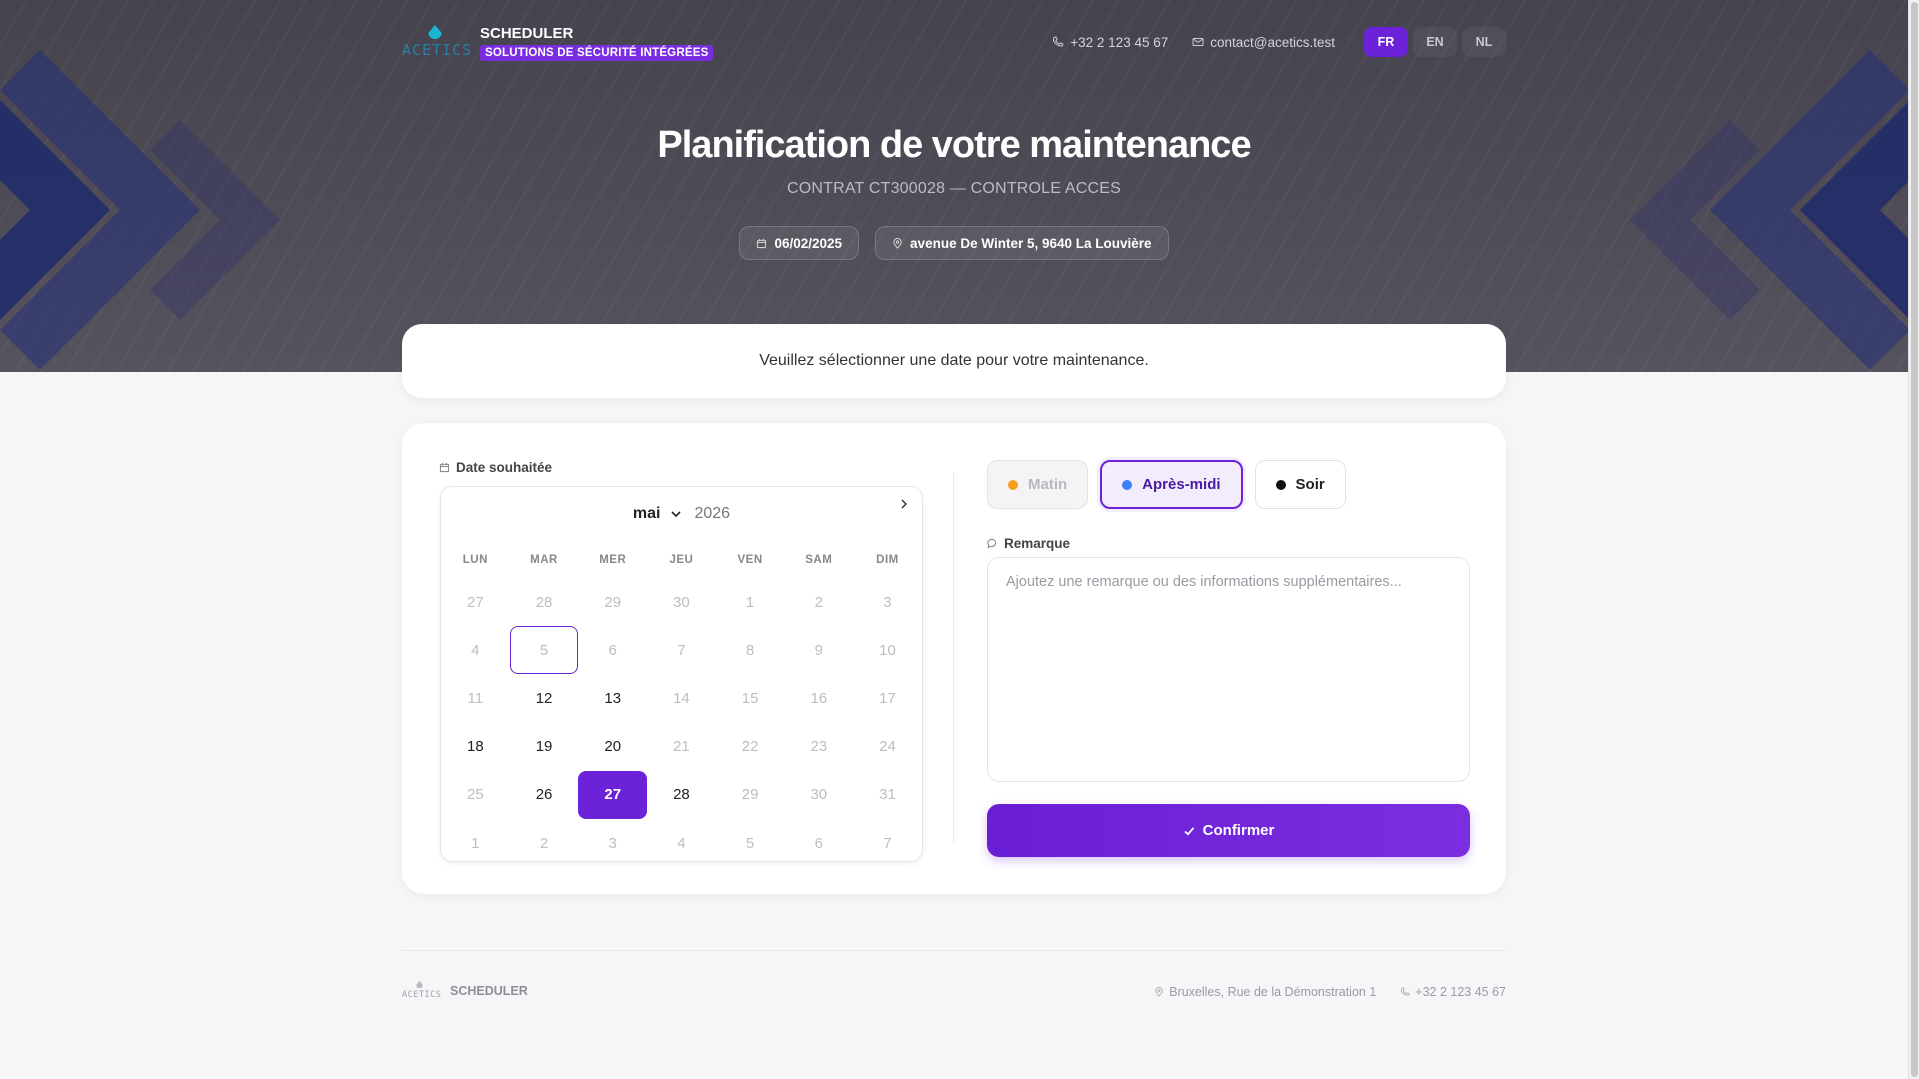  Describe the element at coordinates (544, 795) in the screenshot. I see `calendar-day: 26` at that location.